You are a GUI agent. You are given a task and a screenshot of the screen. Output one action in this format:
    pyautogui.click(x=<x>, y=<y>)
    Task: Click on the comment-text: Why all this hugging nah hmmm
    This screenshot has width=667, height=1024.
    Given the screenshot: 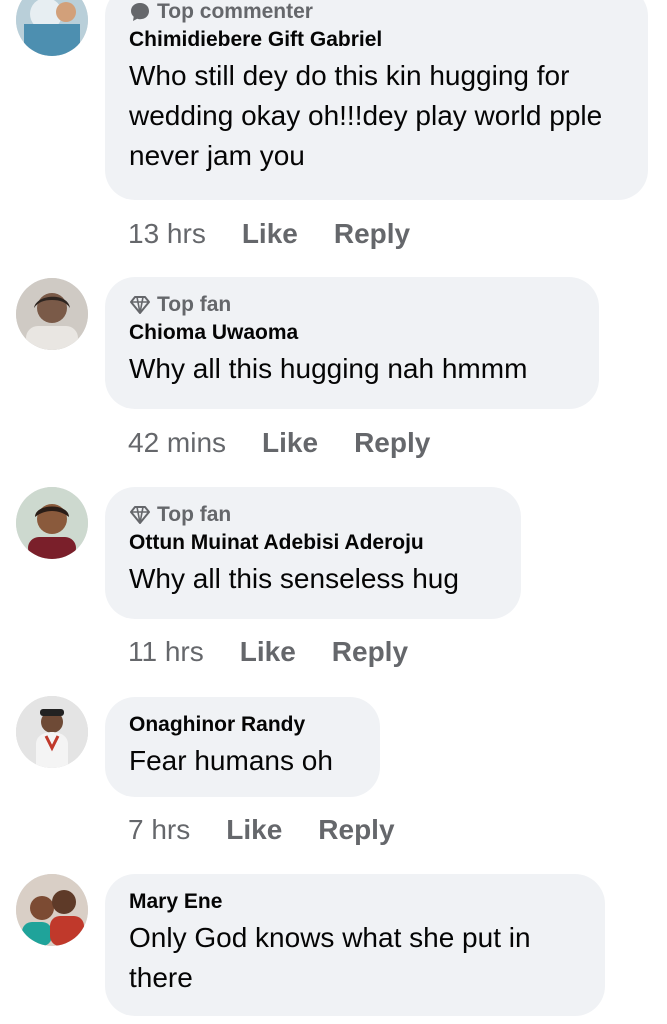 What is the action you would take?
    pyautogui.click(x=328, y=368)
    